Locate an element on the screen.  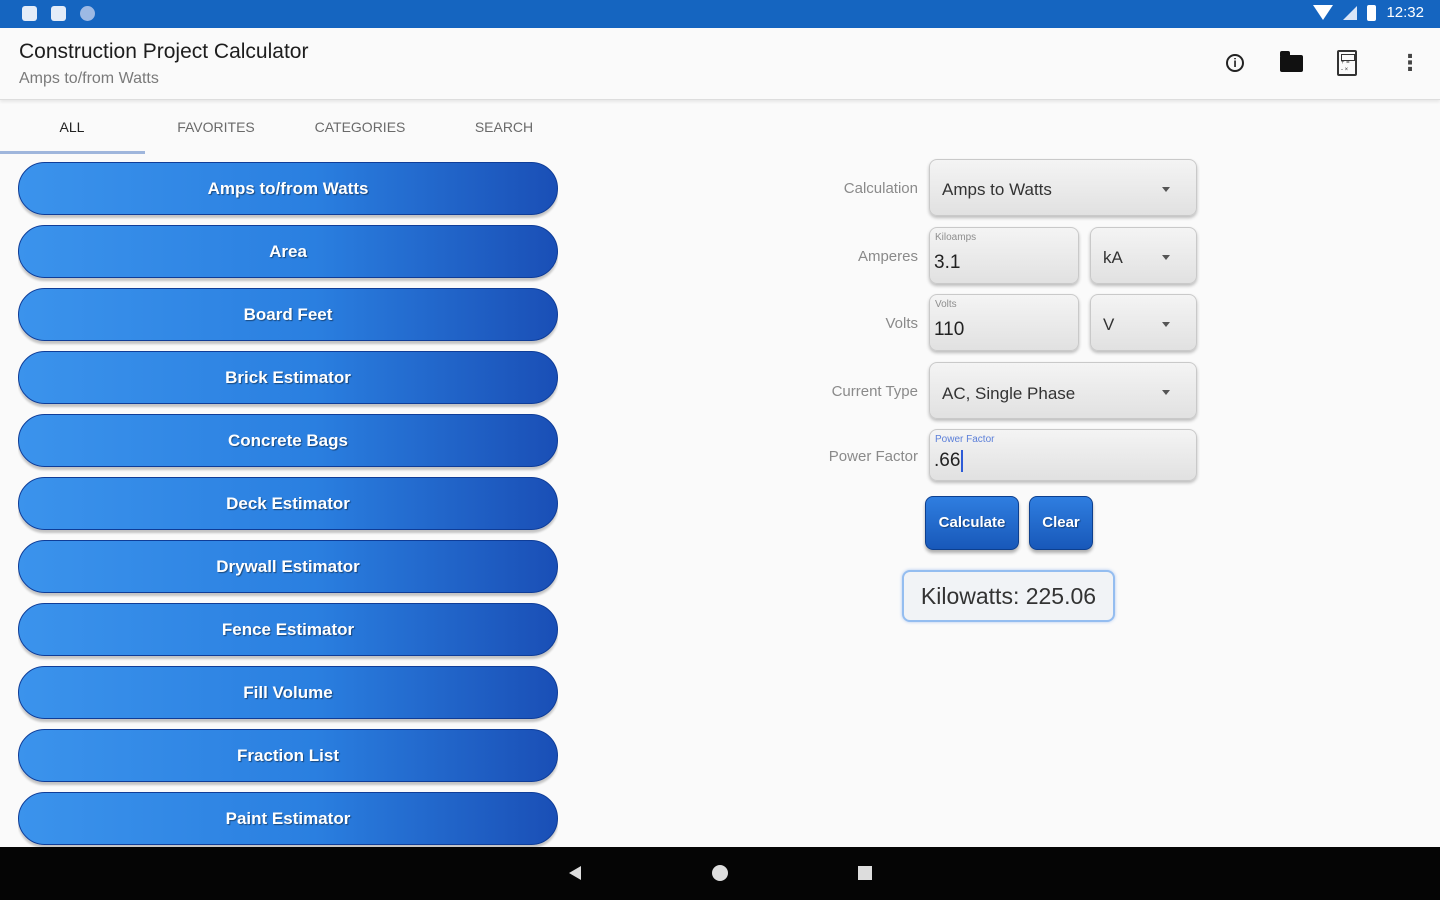
amperes-unit: kA is located at coordinates (1113, 257).